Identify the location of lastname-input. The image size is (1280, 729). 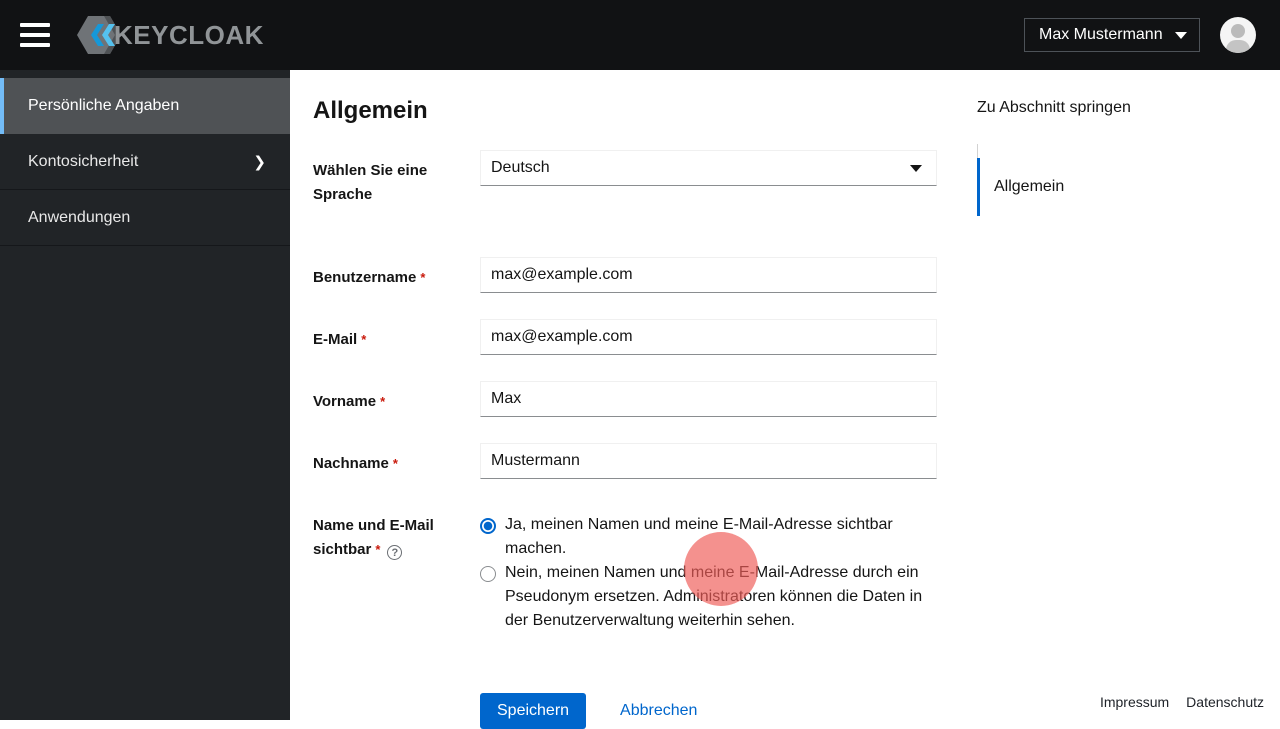
(708, 461).